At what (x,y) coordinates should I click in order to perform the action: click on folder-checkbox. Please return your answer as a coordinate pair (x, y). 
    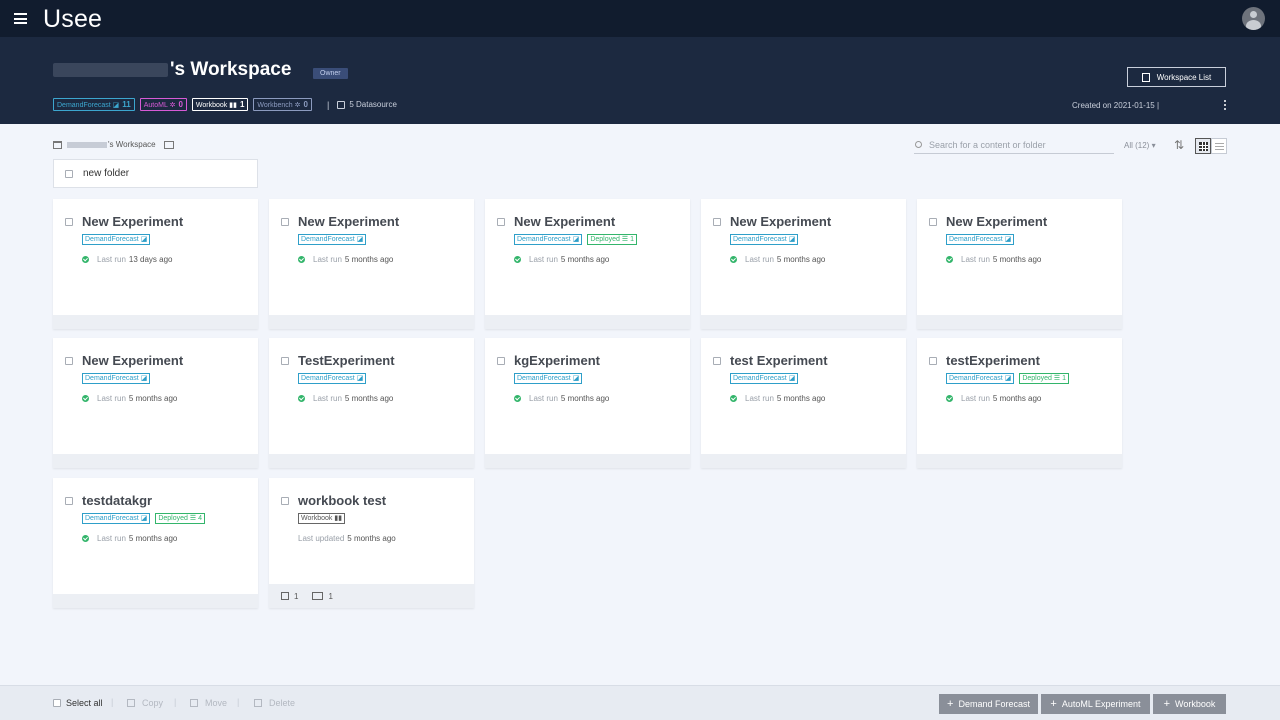
    Looking at the image, I should click on (69, 173).